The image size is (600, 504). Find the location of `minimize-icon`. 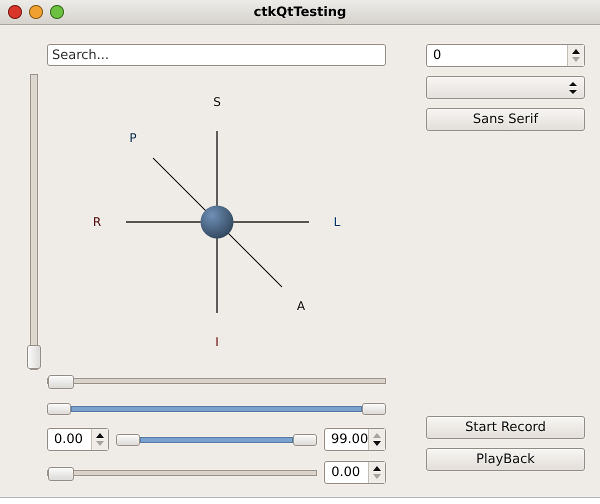

minimize-icon is located at coordinates (36, 12).